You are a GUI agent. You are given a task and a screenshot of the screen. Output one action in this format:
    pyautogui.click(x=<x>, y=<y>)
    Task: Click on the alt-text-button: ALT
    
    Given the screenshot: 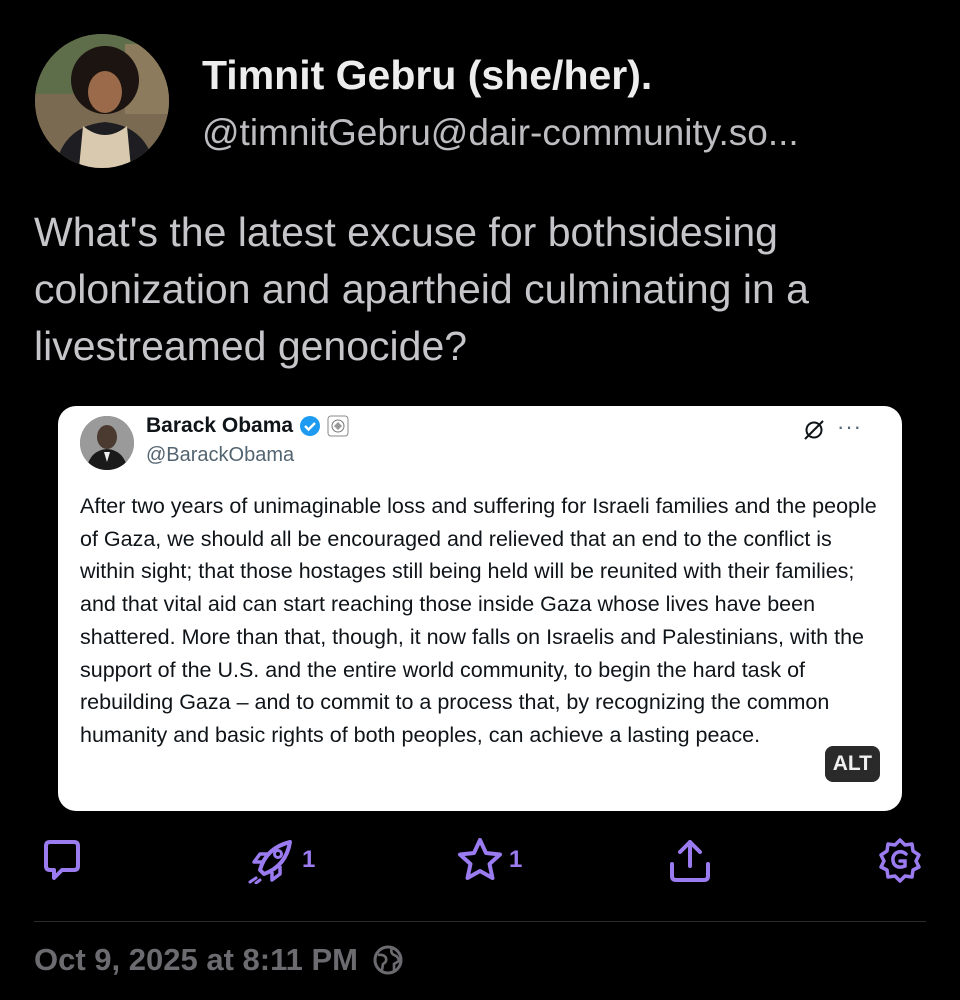 What is the action you would take?
    pyautogui.click(x=852, y=764)
    